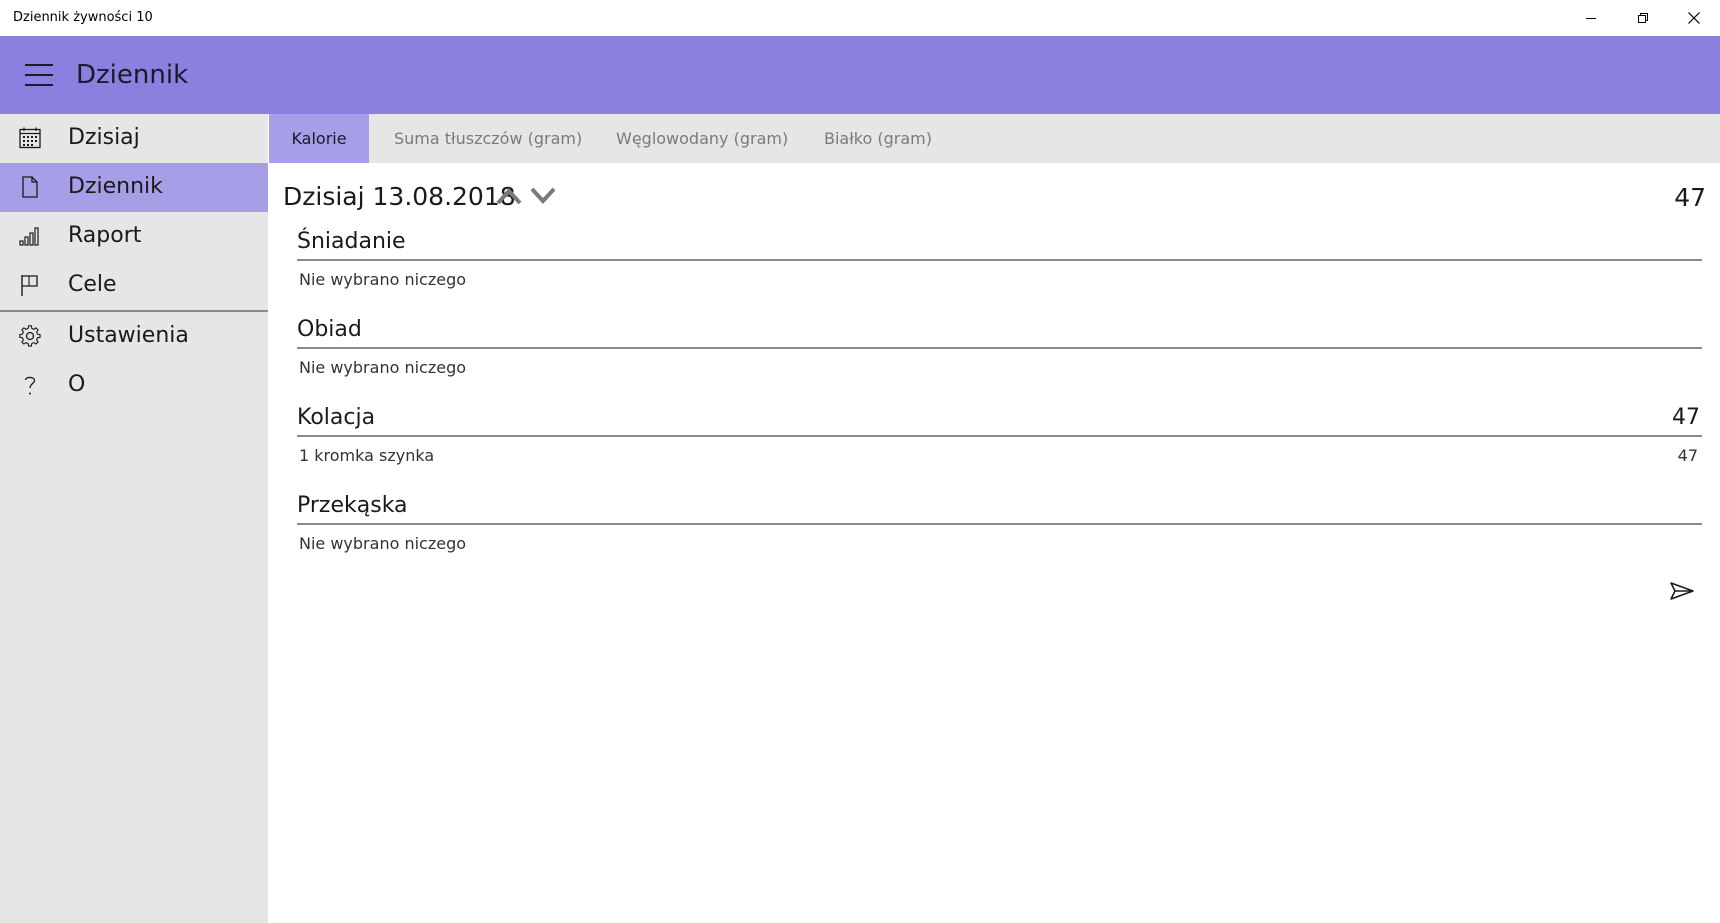 Image resolution: width=1720 pixels, height=923 pixels. What do you see at coordinates (1687, 455) in the screenshot?
I see `meal-item-value: 47` at bounding box center [1687, 455].